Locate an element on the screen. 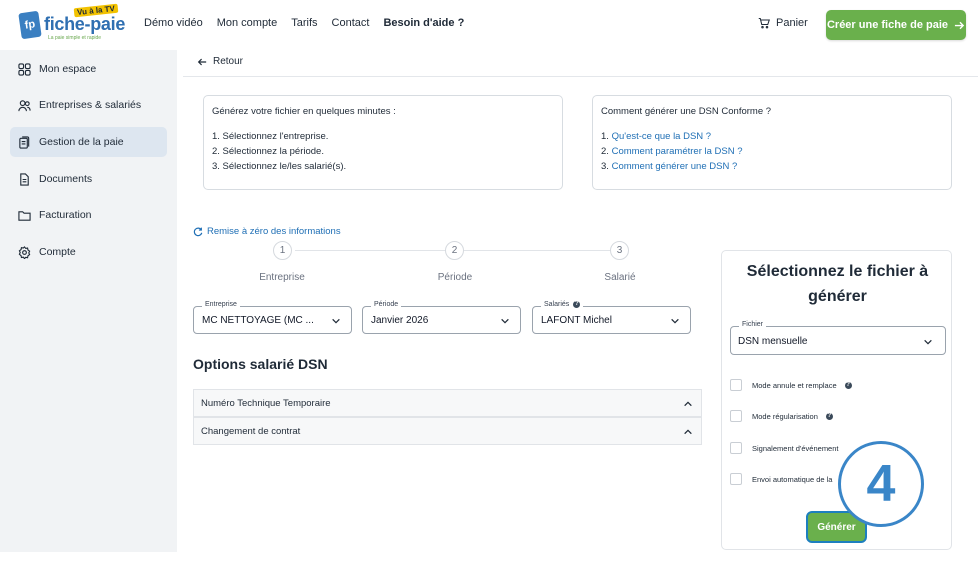 The width and height of the screenshot is (980, 562). arrow-right-icon is located at coordinates (959, 25).